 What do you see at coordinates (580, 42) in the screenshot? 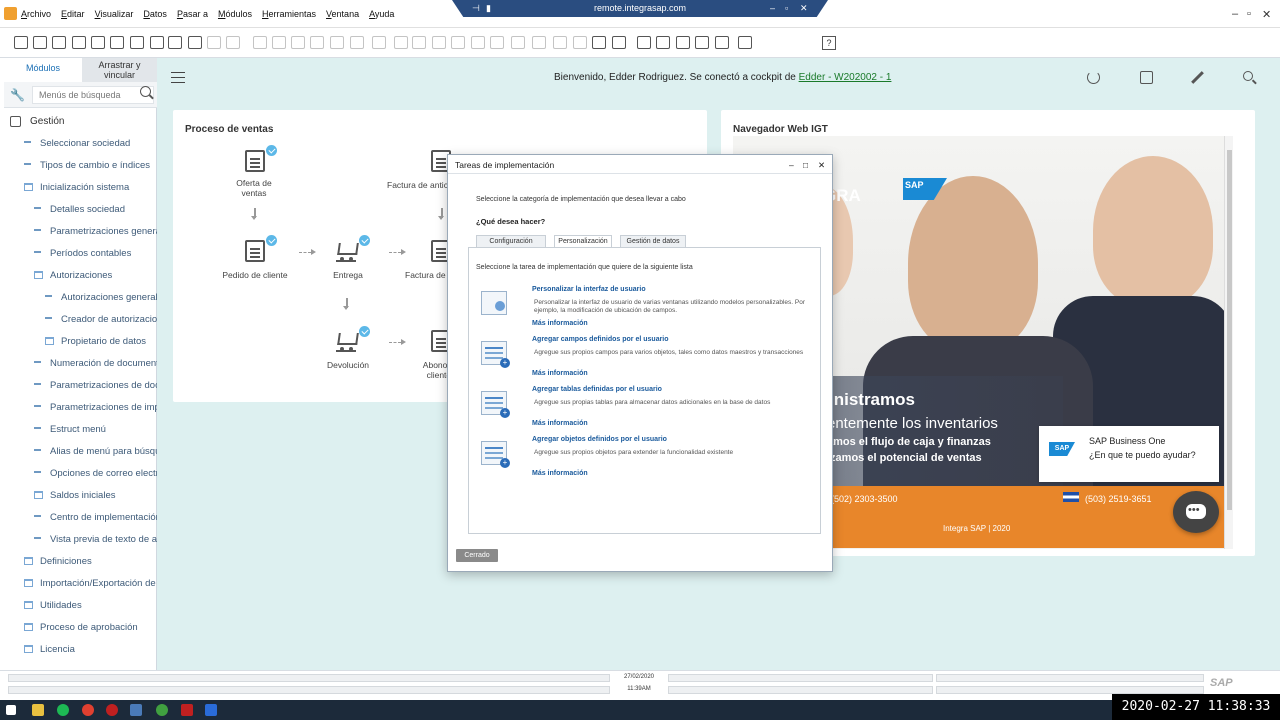
I see `reports-icon` at bounding box center [580, 42].